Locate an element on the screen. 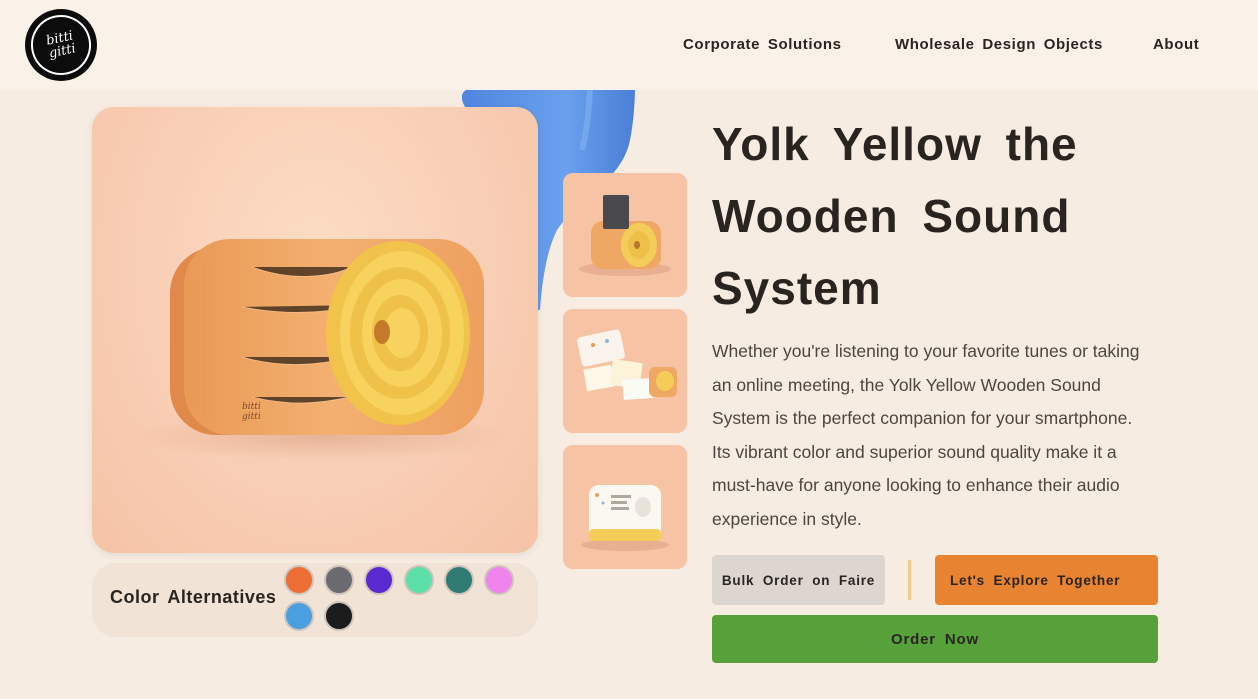 This screenshot has width=1258, height=699. nav-corporate-solutions: Corporate Solutions is located at coordinates (762, 44).